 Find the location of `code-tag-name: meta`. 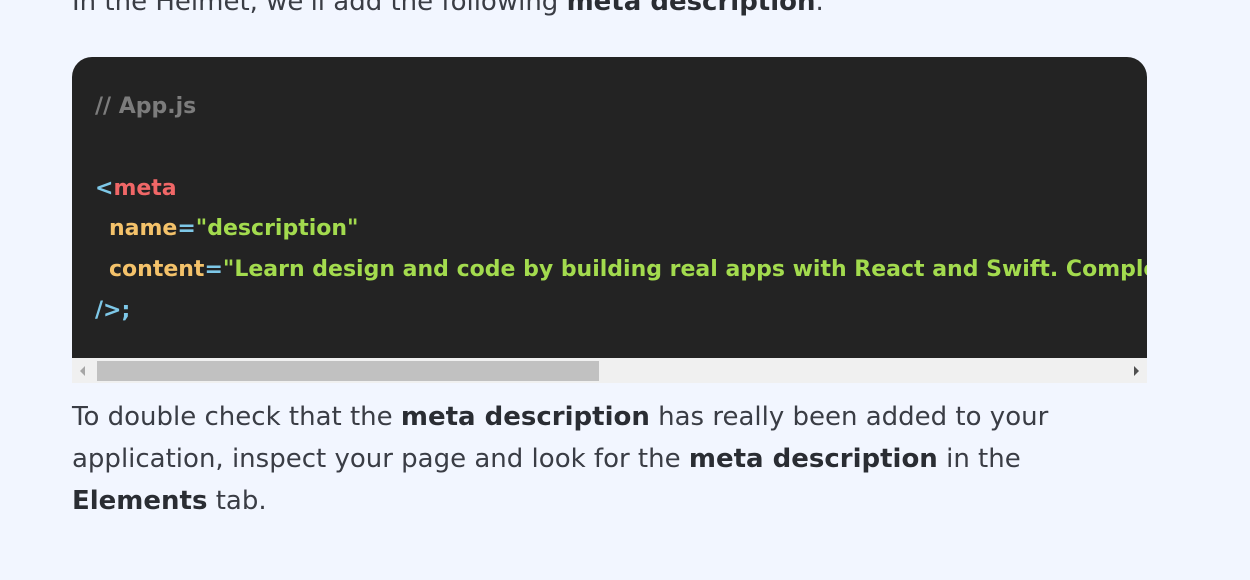

code-tag-name: meta is located at coordinates (145, 188).